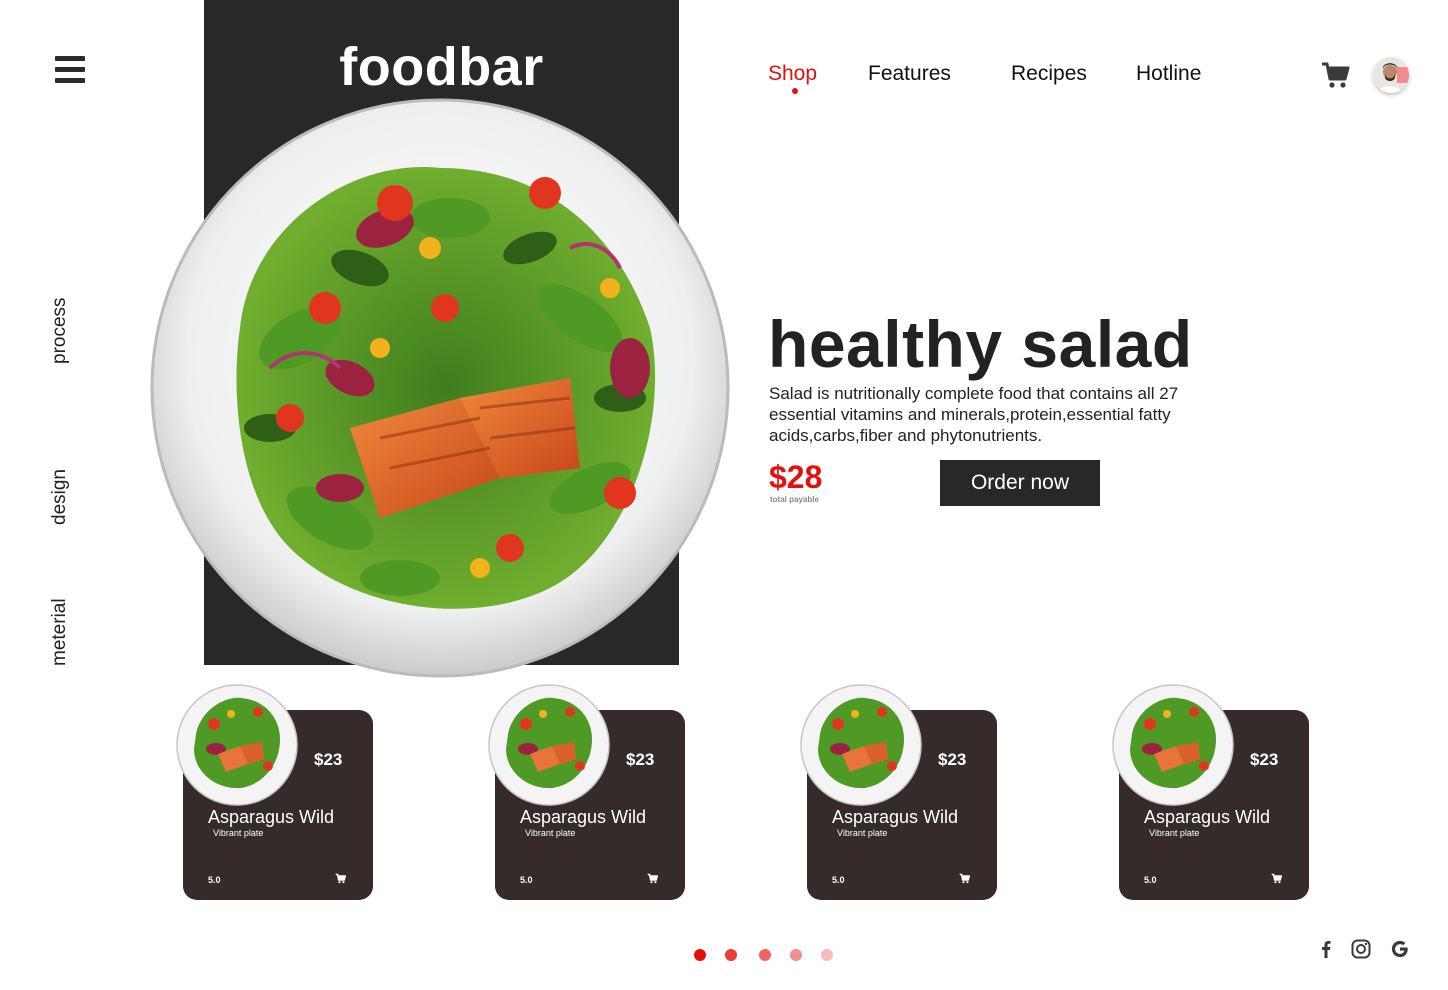  I want to click on logo: foodbar, so click(441, 67).